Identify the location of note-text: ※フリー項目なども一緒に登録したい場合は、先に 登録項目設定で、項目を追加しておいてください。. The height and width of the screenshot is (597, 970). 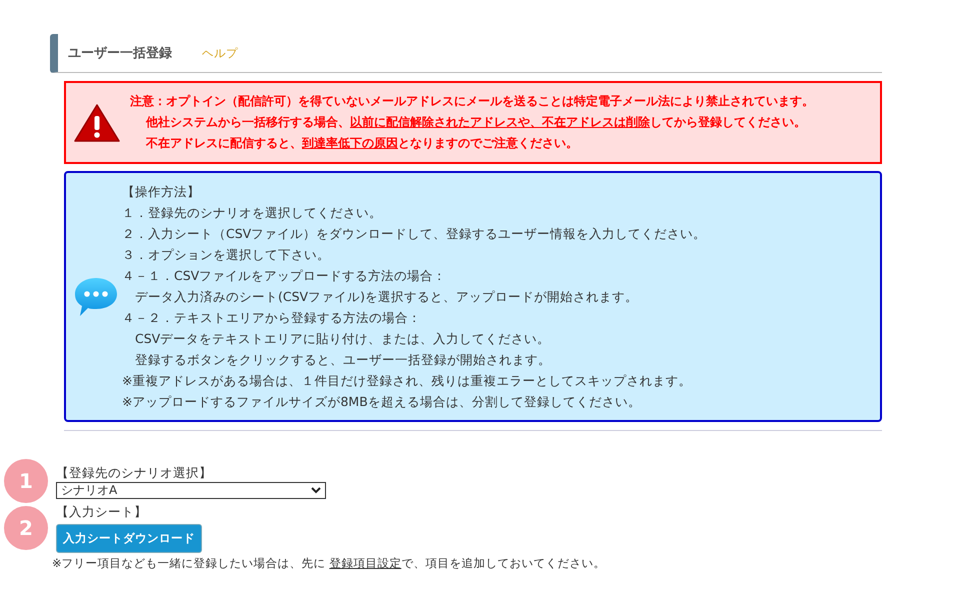
(329, 563).